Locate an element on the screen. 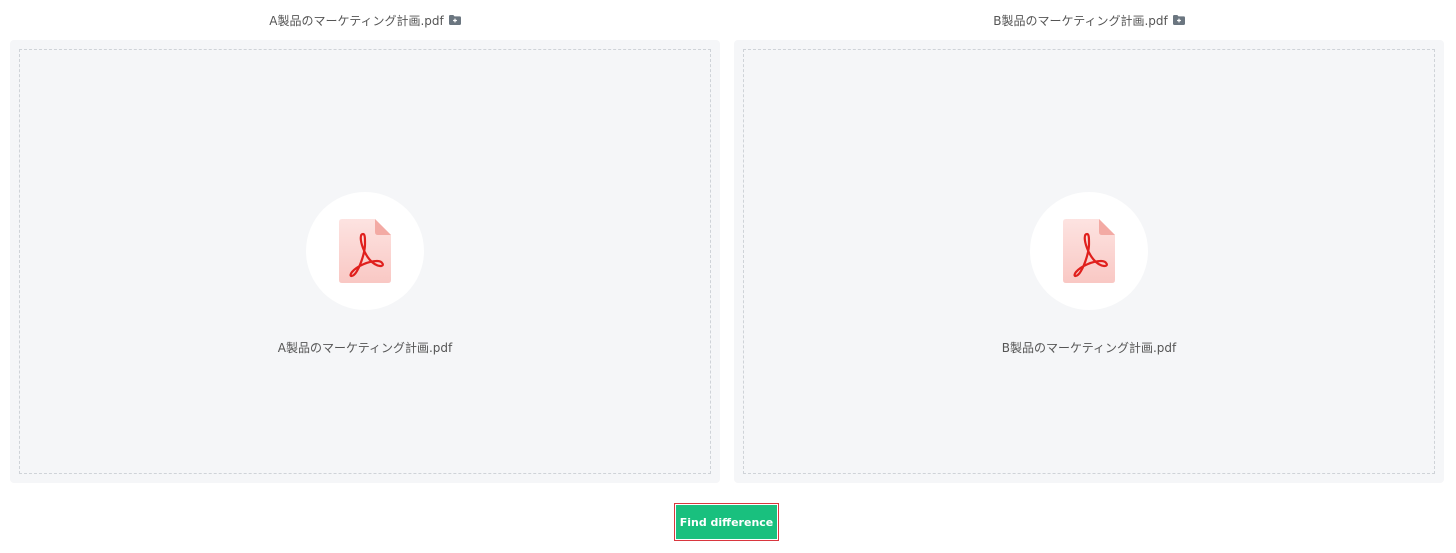 The height and width of the screenshot is (553, 1456). right-file-preview is located at coordinates (1089, 251).